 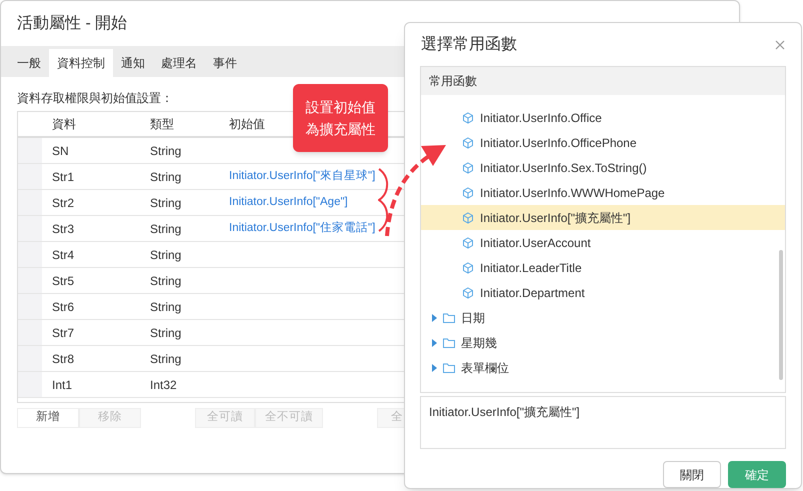 I want to click on table-cell-text: Int1, so click(x=63, y=385).